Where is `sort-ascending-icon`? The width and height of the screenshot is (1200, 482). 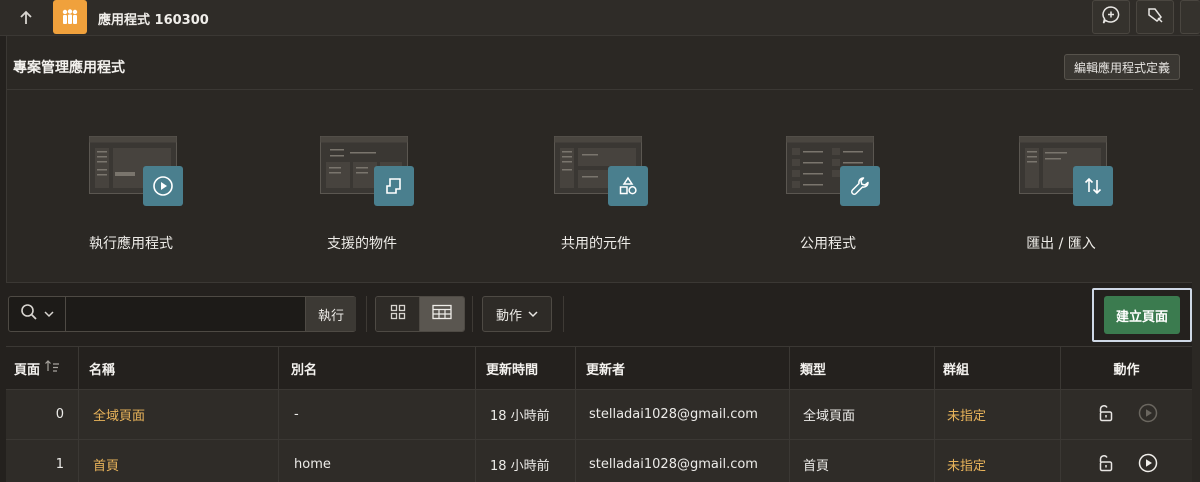
sort-ascending-icon is located at coordinates (52, 368).